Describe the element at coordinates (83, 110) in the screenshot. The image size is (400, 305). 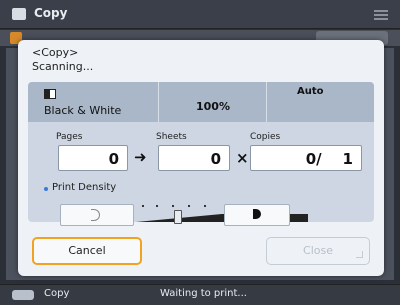
I see `color-mode-label: Black & White` at that location.